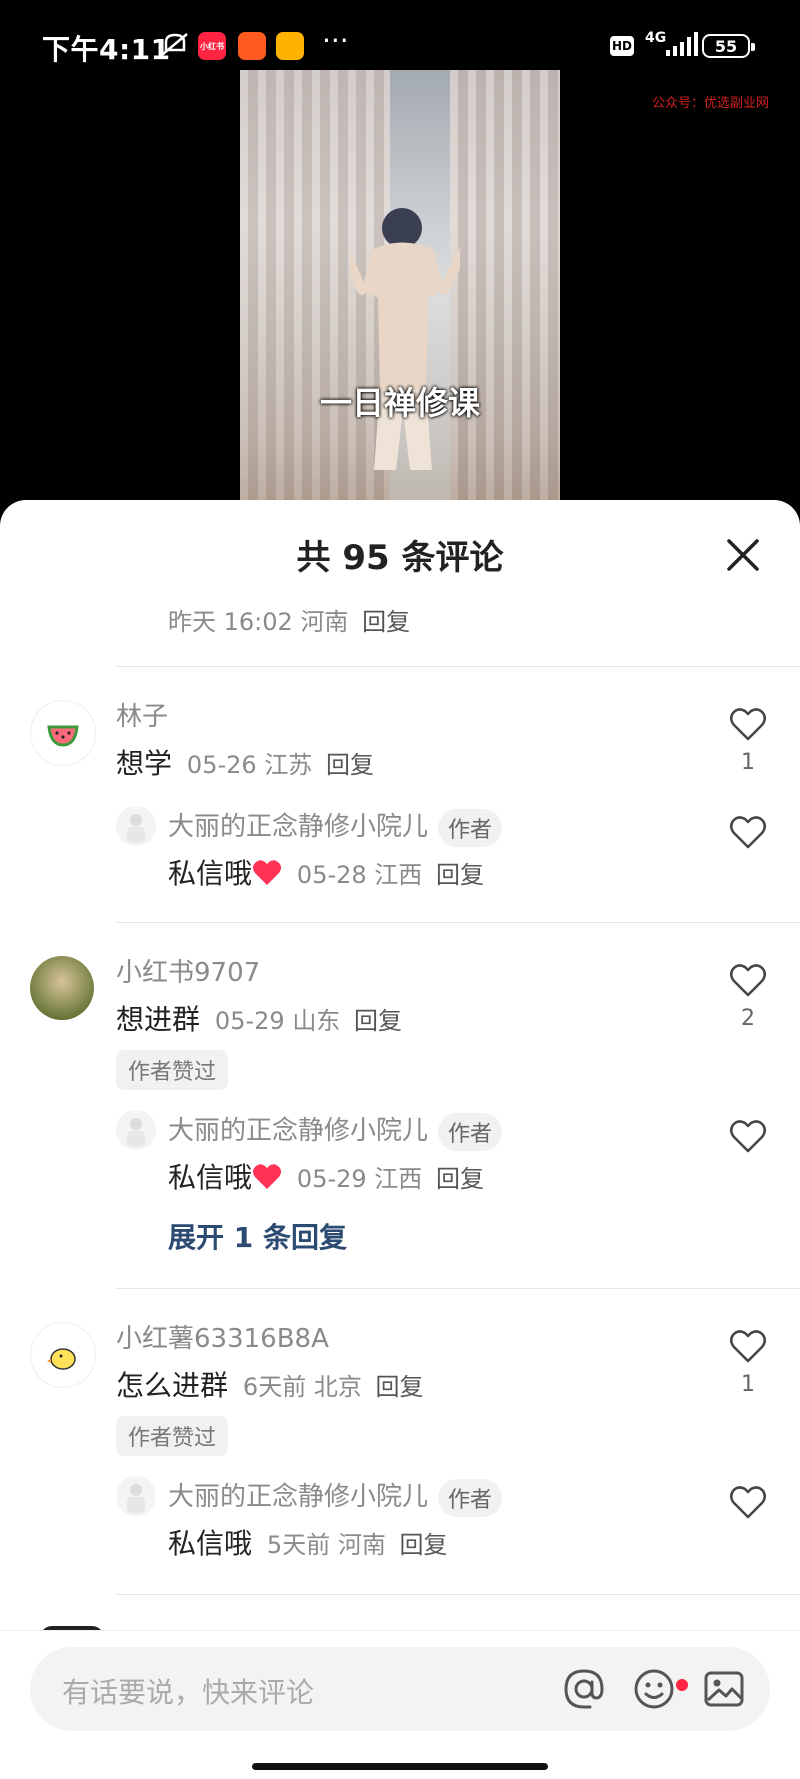 The height and width of the screenshot is (1779, 800). What do you see at coordinates (400, 558) in the screenshot?
I see `comments-count-title: 共 95 条评论` at bounding box center [400, 558].